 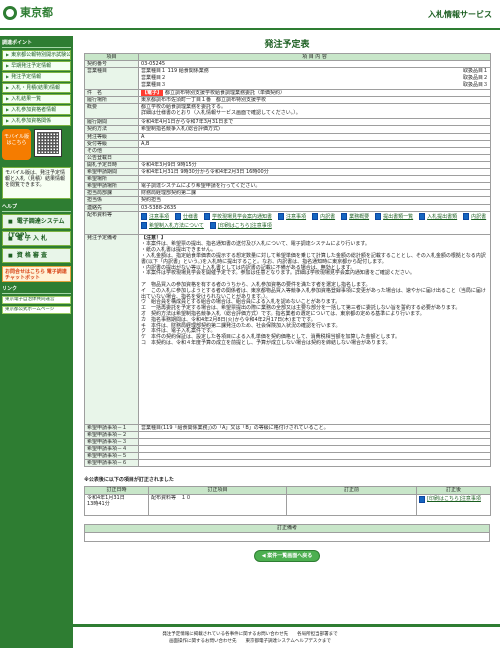 What do you see at coordinates (36, 110) in the screenshot?
I see `sidebar-item-qualified-bidders: 入札参加資格者情報` at bounding box center [36, 110].